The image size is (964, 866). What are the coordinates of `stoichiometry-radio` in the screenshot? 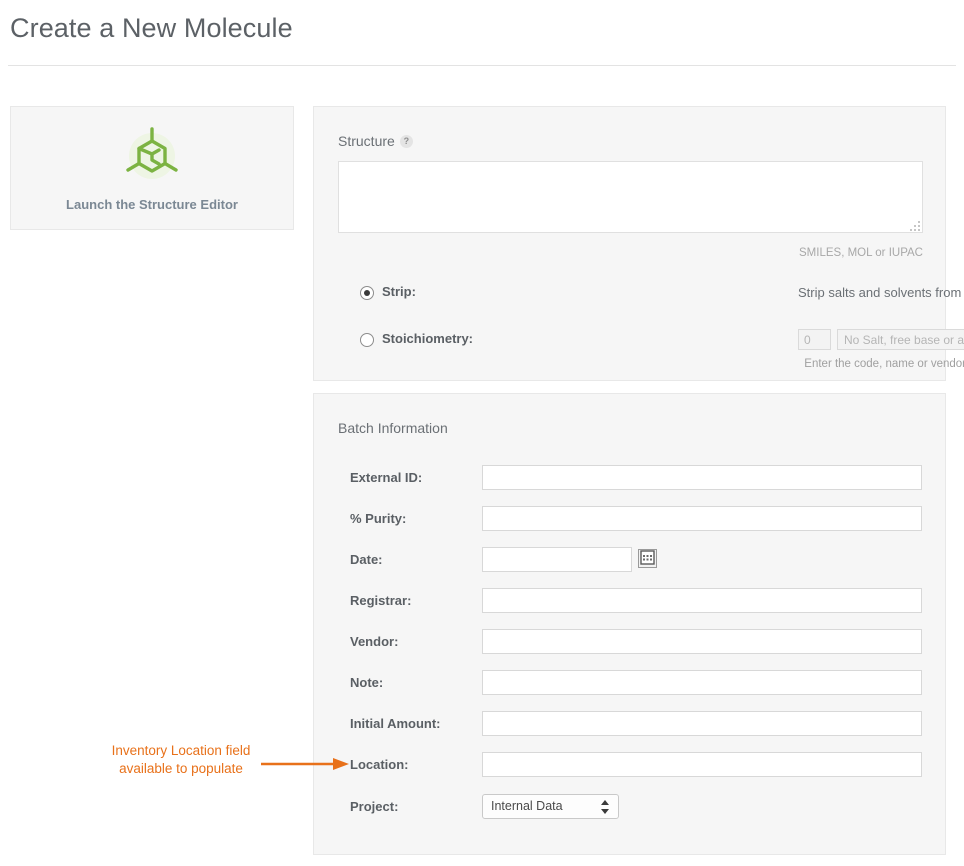 It's located at (367, 340).